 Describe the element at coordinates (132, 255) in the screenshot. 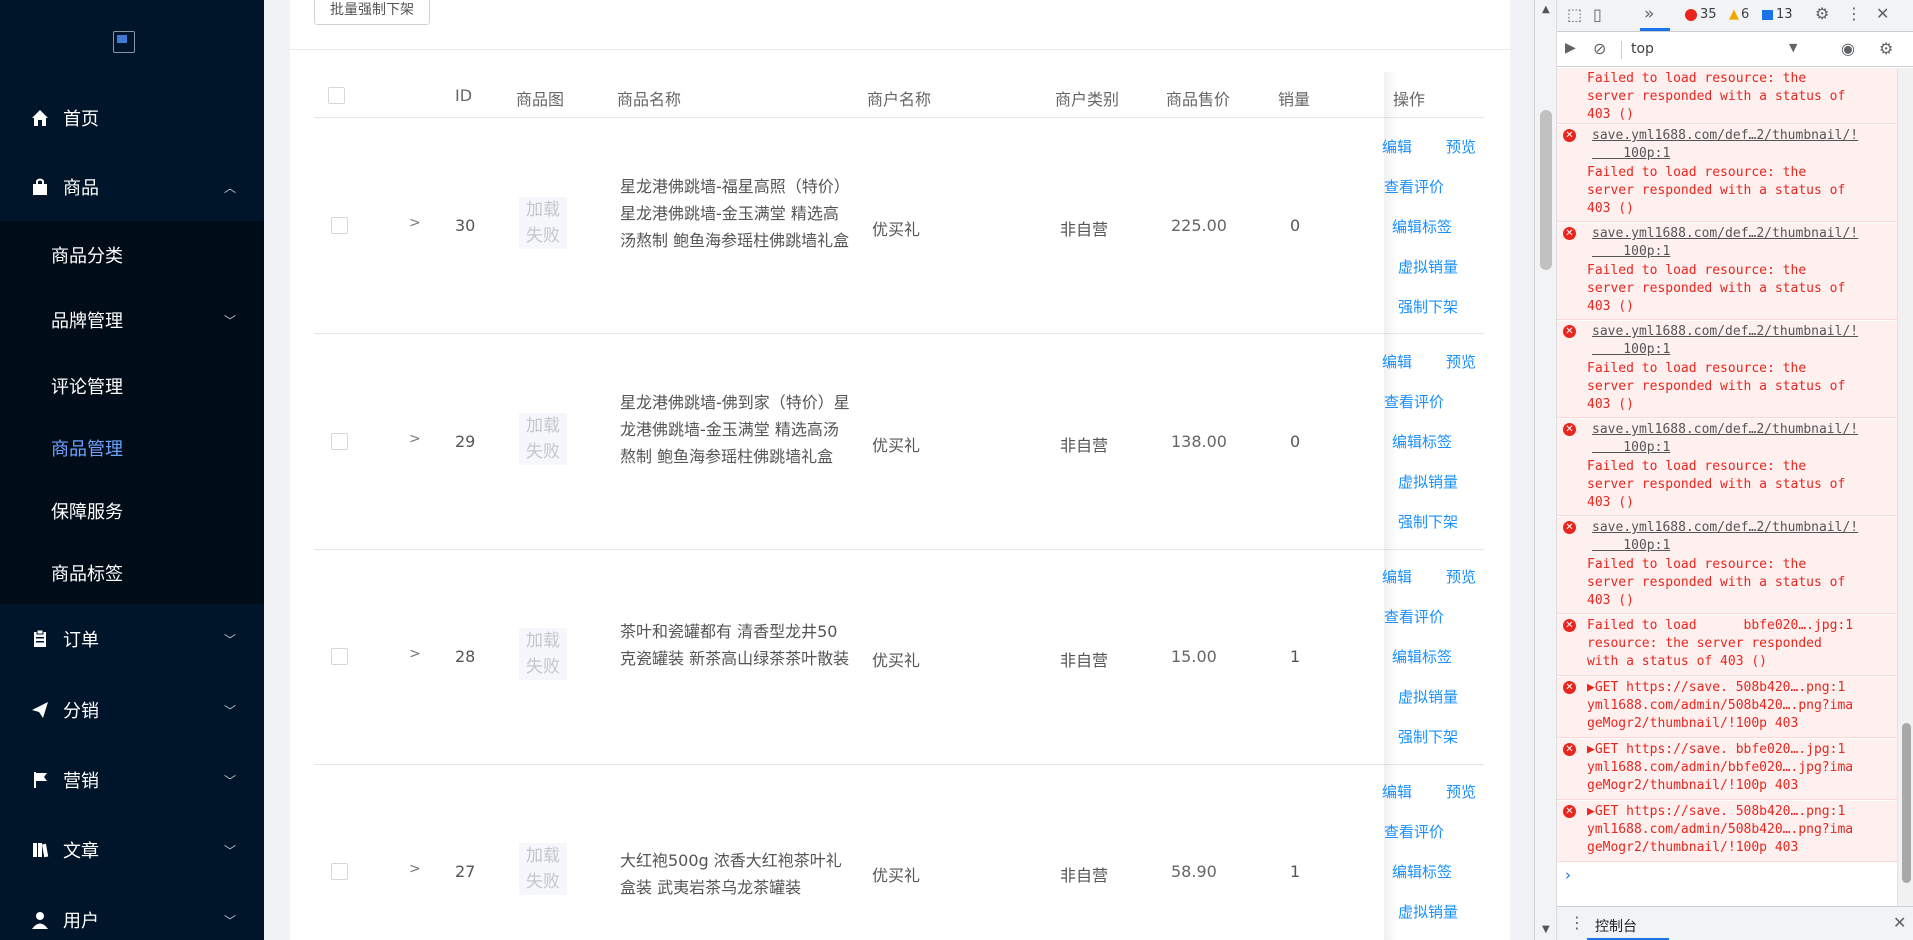

I see `sidebar-item-categories: 商品分类` at that location.